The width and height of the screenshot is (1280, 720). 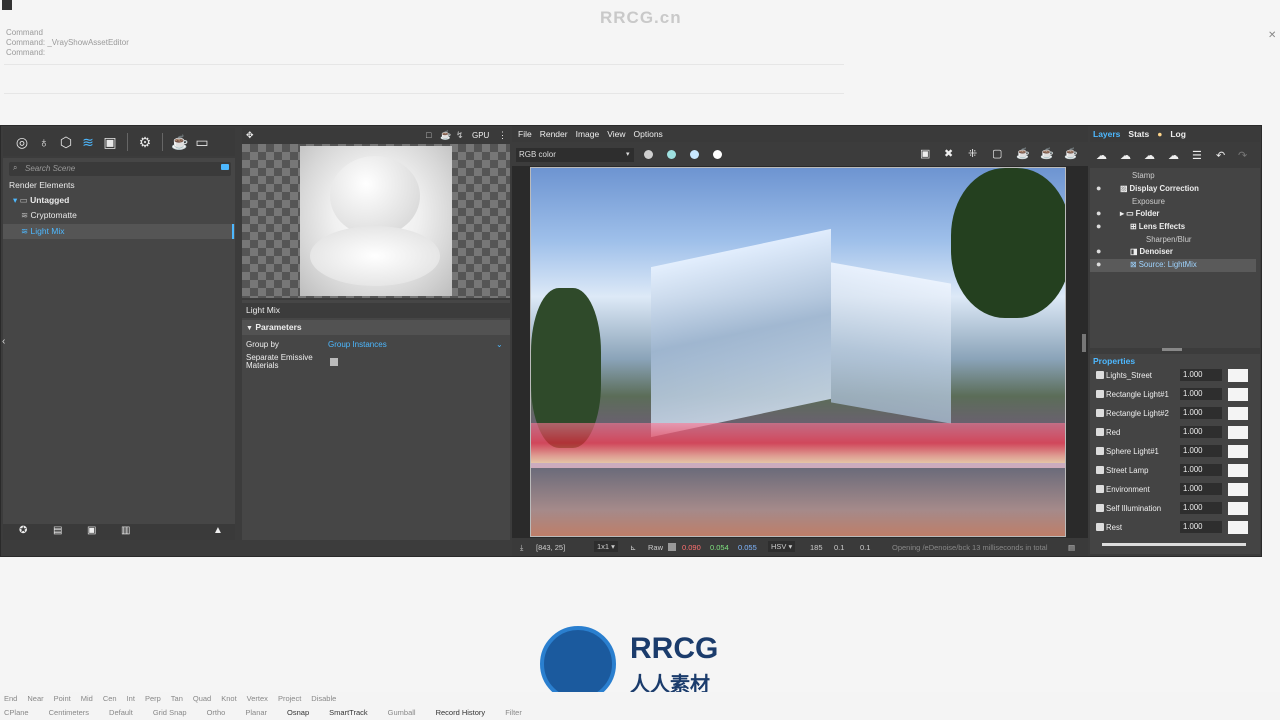 What do you see at coordinates (1173, 240) in the screenshot?
I see `layer-sharpen-blur: Sharpen/Blur` at bounding box center [1173, 240].